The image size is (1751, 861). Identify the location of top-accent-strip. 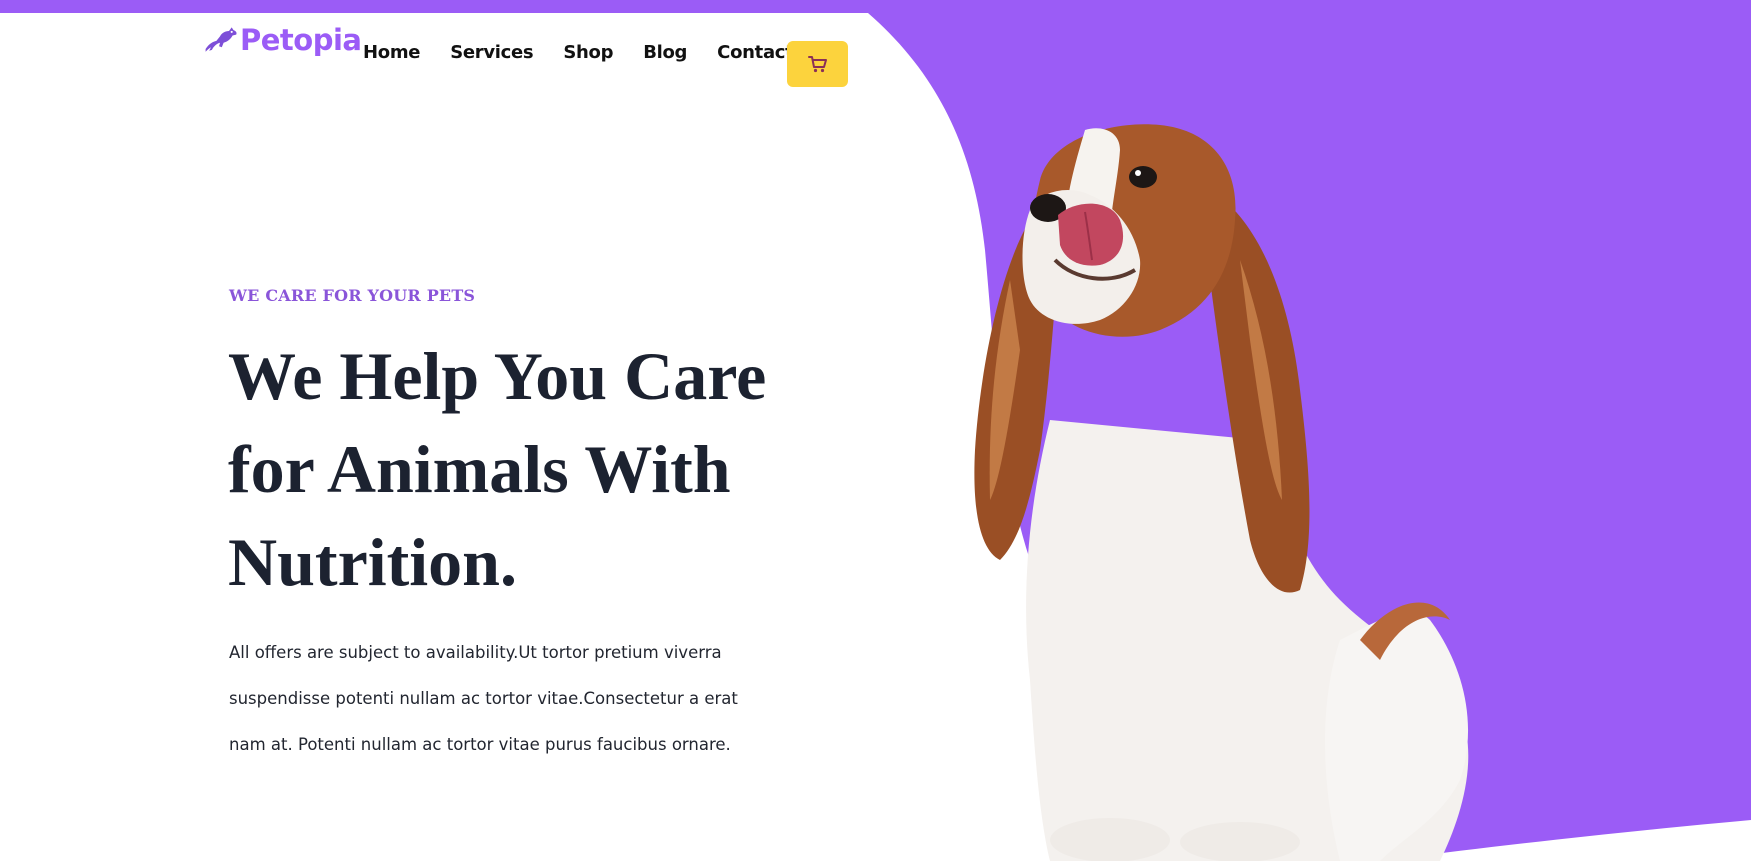
(875, 6).